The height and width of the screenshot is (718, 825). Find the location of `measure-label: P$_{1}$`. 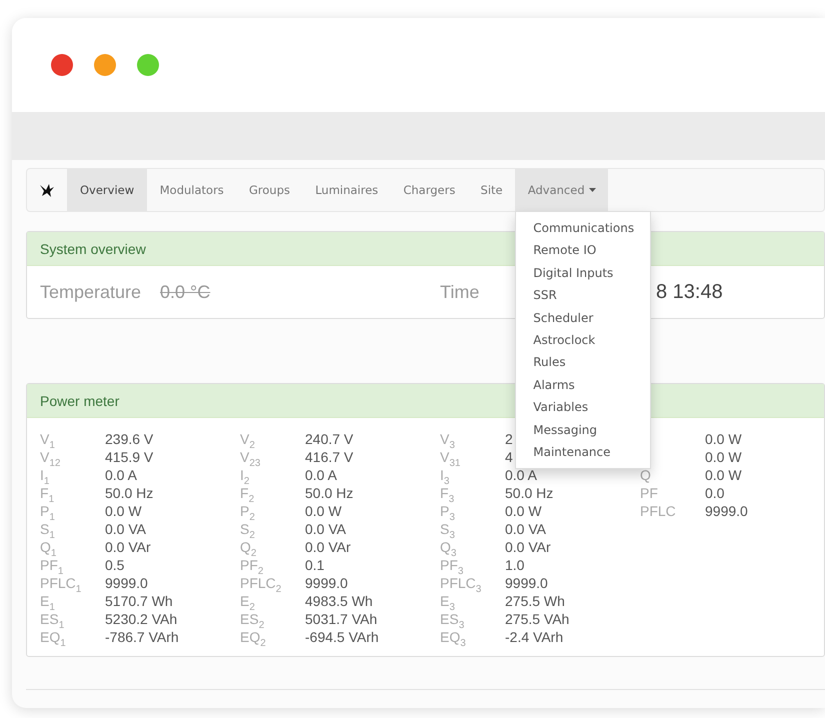

measure-label: P$_{1}$ is located at coordinates (48, 511).